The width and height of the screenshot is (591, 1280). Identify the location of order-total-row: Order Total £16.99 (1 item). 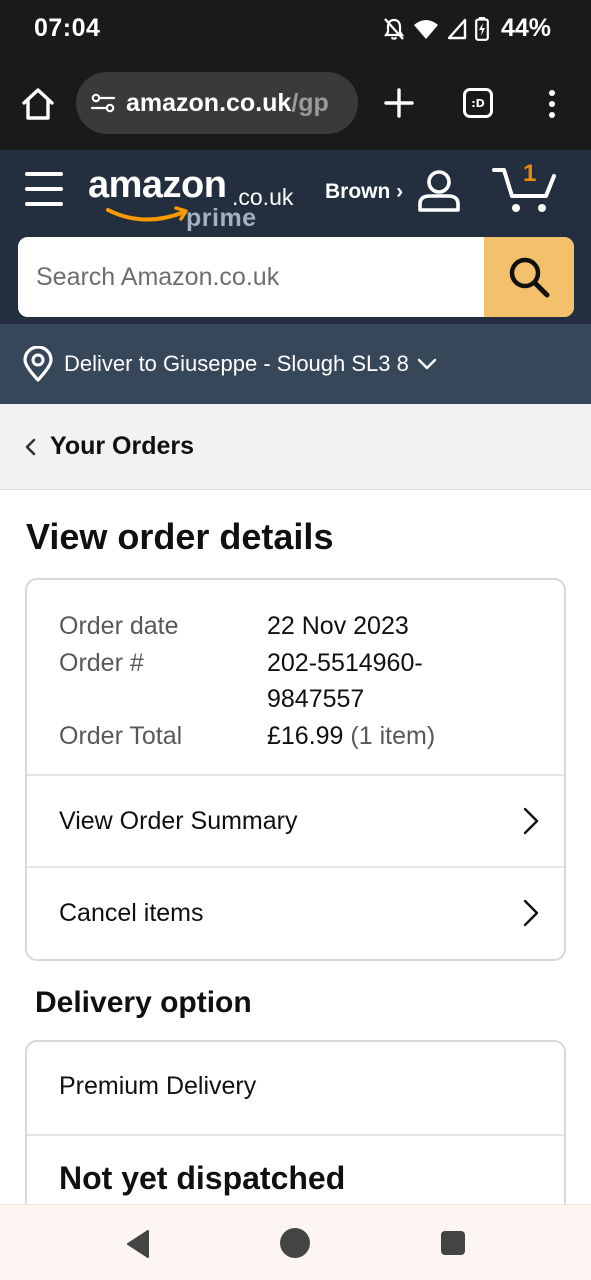
(299, 736).